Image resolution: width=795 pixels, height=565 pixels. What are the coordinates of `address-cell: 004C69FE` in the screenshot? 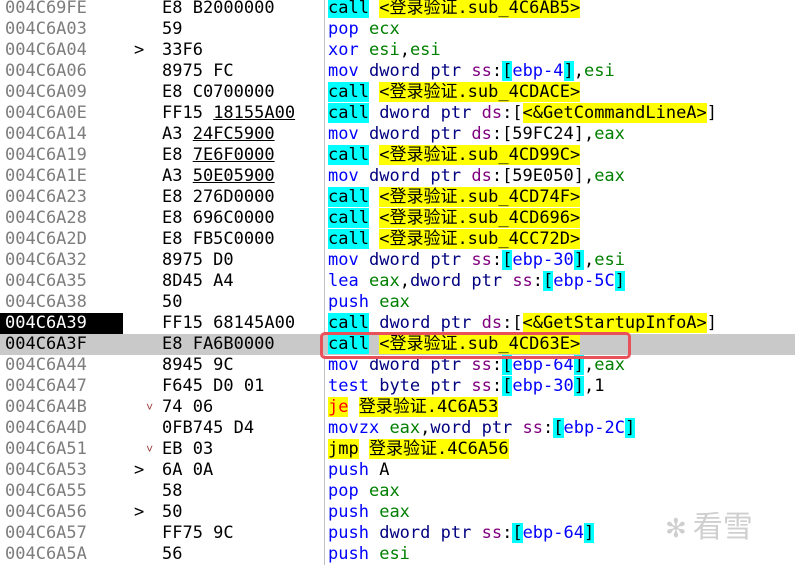 It's located at (61, 9).